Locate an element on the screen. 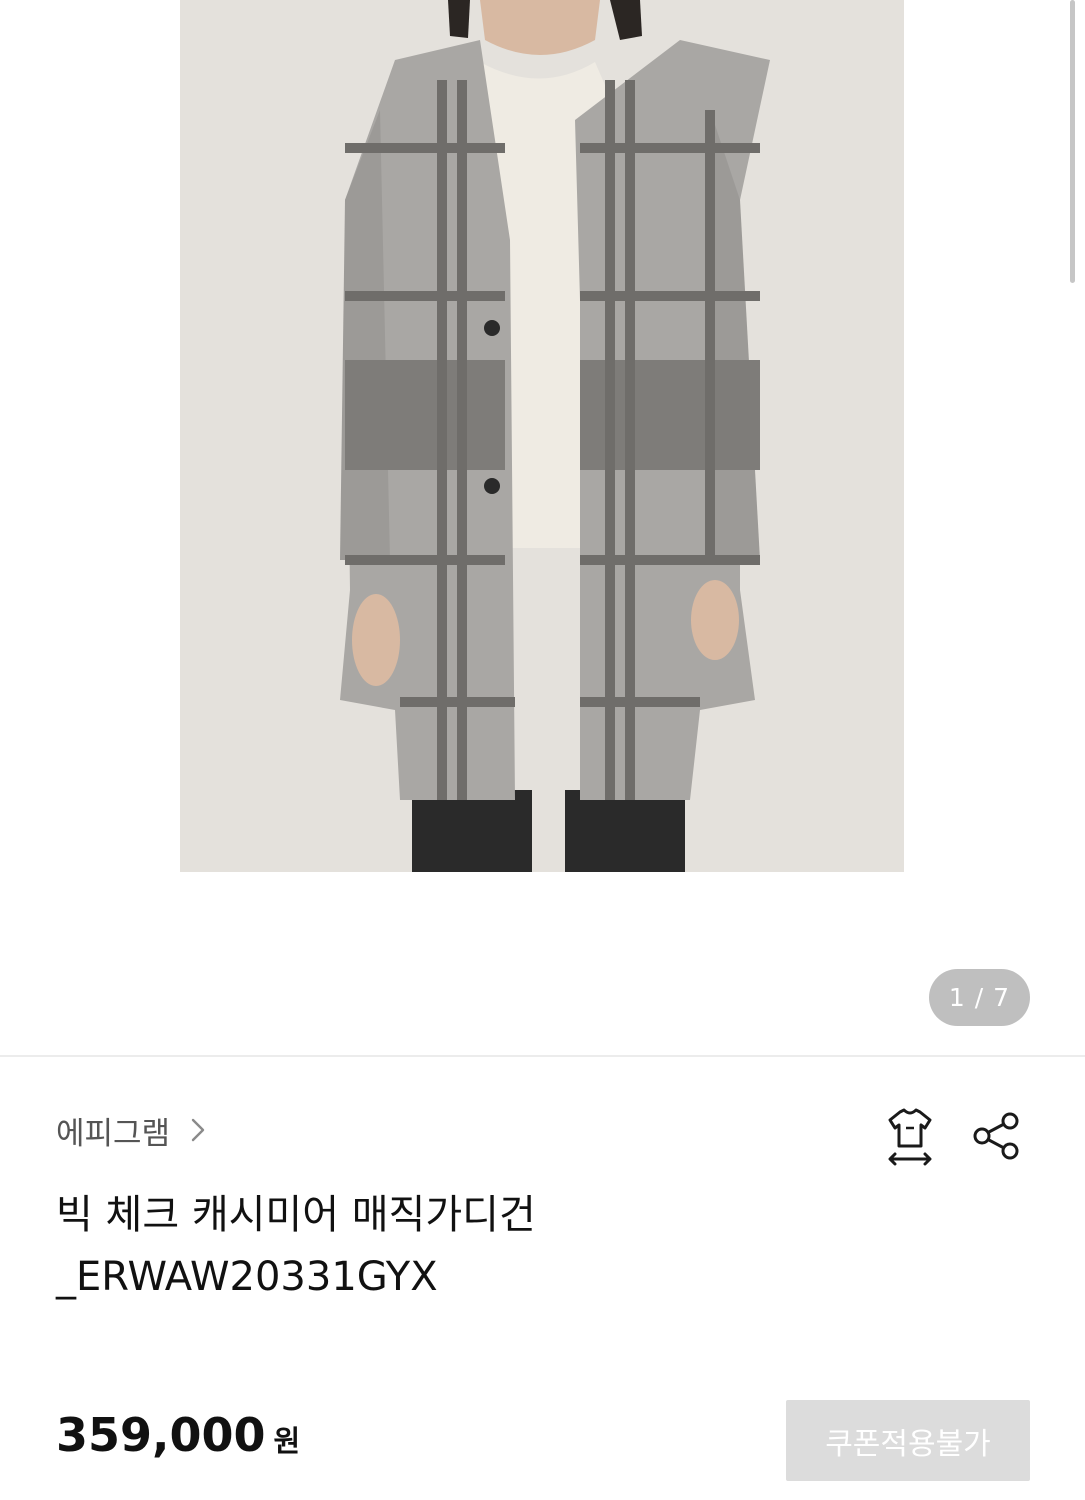  share-button is located at coordinates (996, 1136).